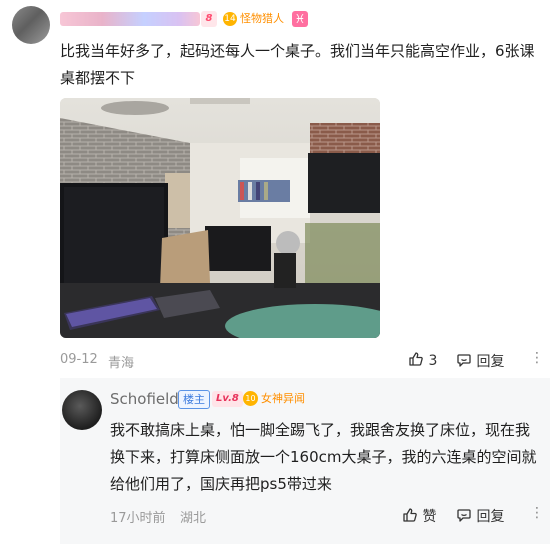 The height and width of the screenshot is (544, 550). What do you see at coordinates (537, 513) in the screenshot?
I see `reply-more-options-icon: ⋮` at bounding box center [537, 513].